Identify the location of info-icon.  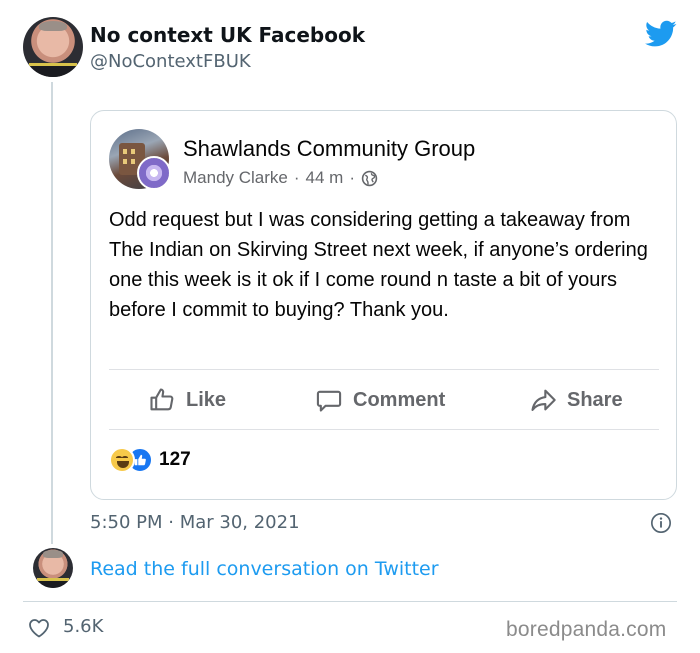
(661, 523).